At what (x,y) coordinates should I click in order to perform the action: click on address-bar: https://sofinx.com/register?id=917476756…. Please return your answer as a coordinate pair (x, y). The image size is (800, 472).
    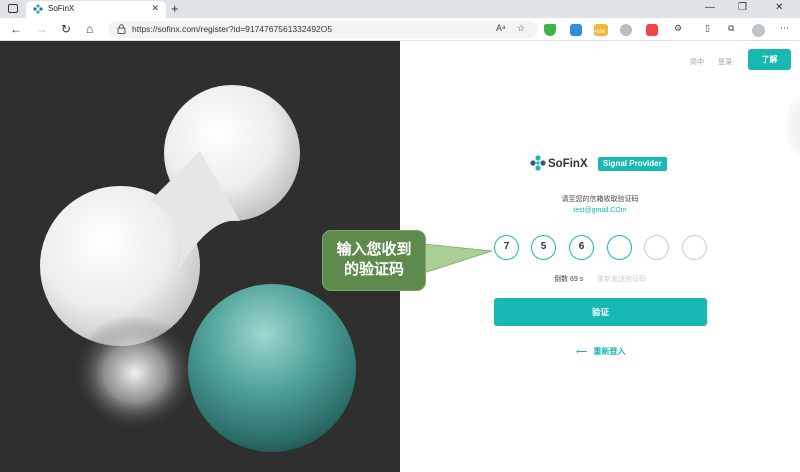
    Looking at the image, I should click on (323, 29).